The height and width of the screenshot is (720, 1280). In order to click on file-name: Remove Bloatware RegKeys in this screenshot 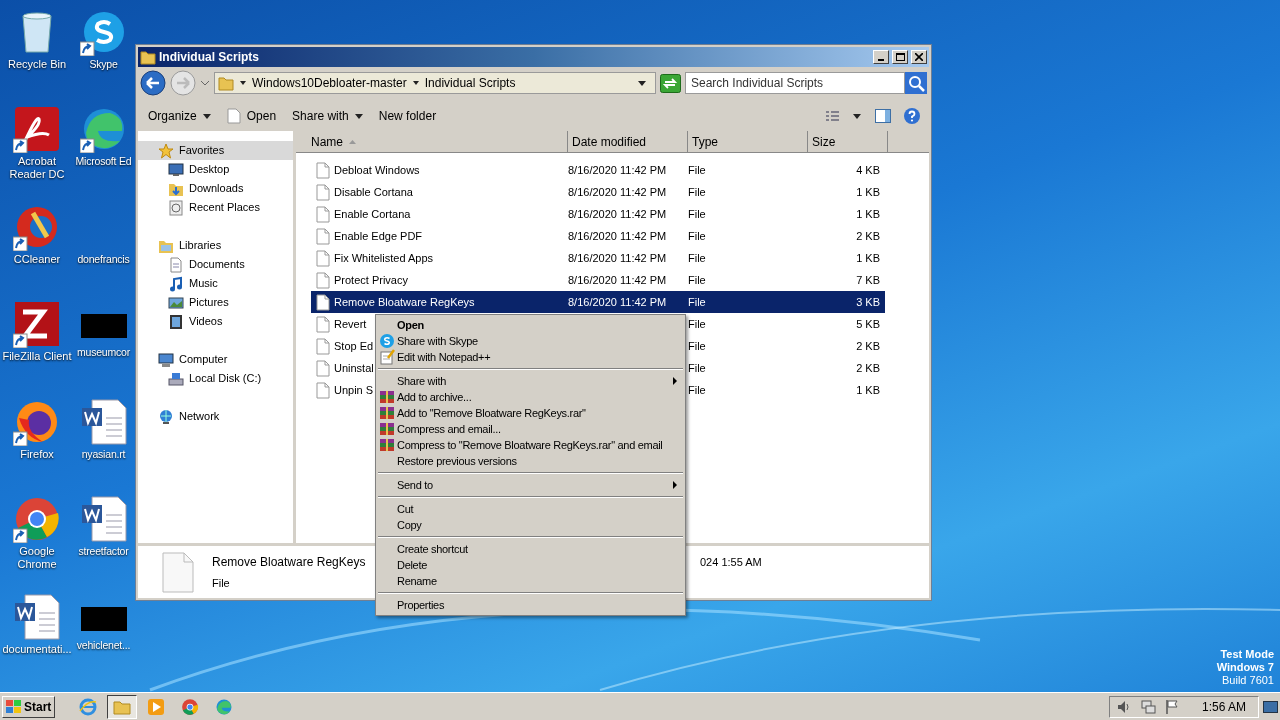, I will do `click(404, 302)`.